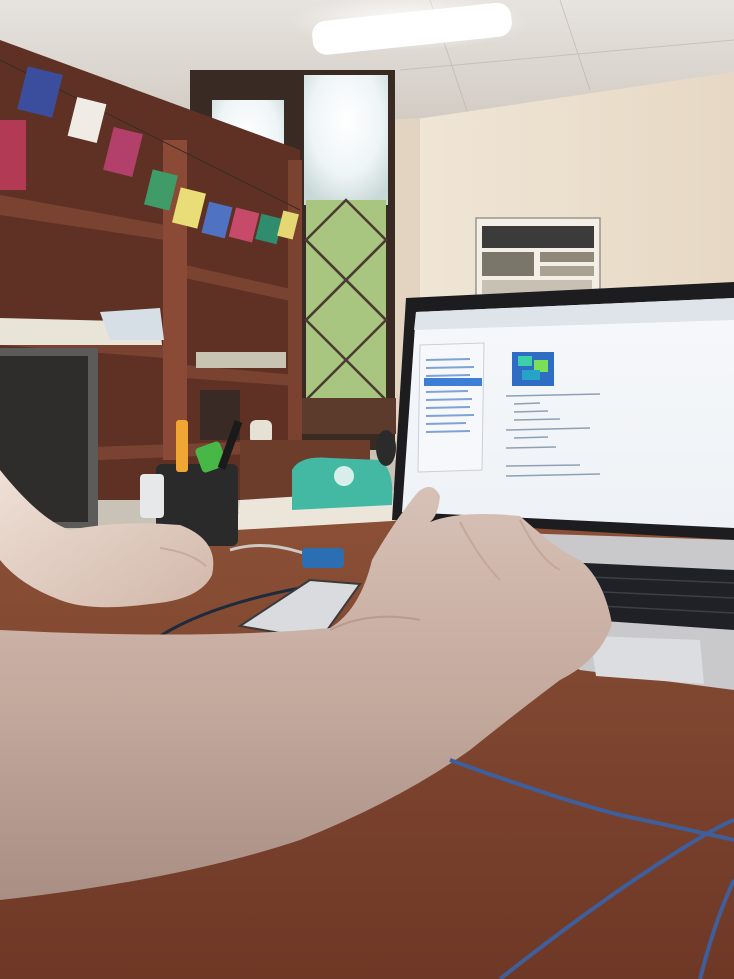  I want to click on window-sill, so click(346, 416).